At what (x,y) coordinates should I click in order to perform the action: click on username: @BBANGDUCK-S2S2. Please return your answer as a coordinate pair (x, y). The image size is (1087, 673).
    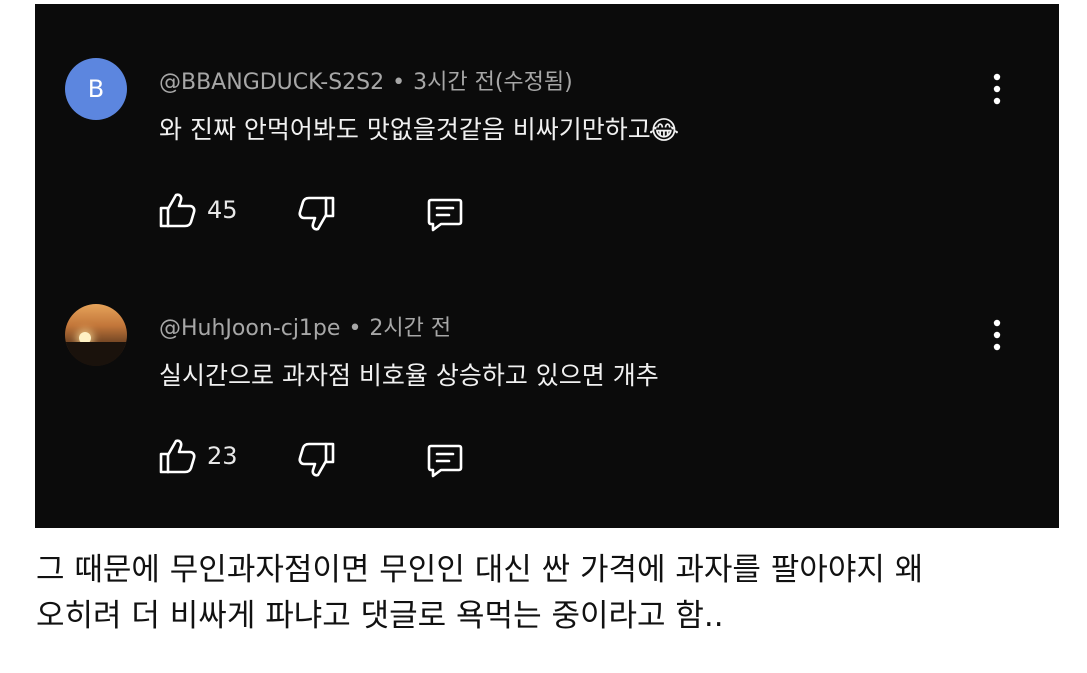
    Looking at the image, I should click on (271, 82).